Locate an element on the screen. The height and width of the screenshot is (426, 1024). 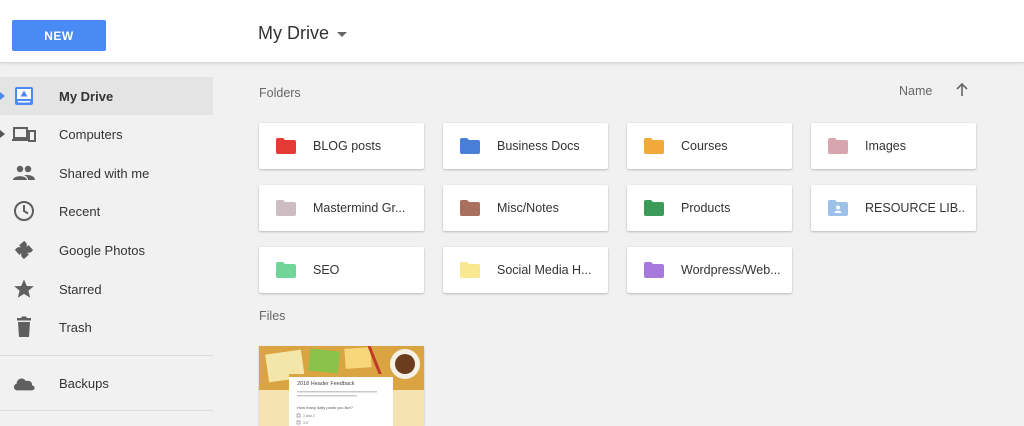
shared-folder-icon is located at coordinates (838, 208).